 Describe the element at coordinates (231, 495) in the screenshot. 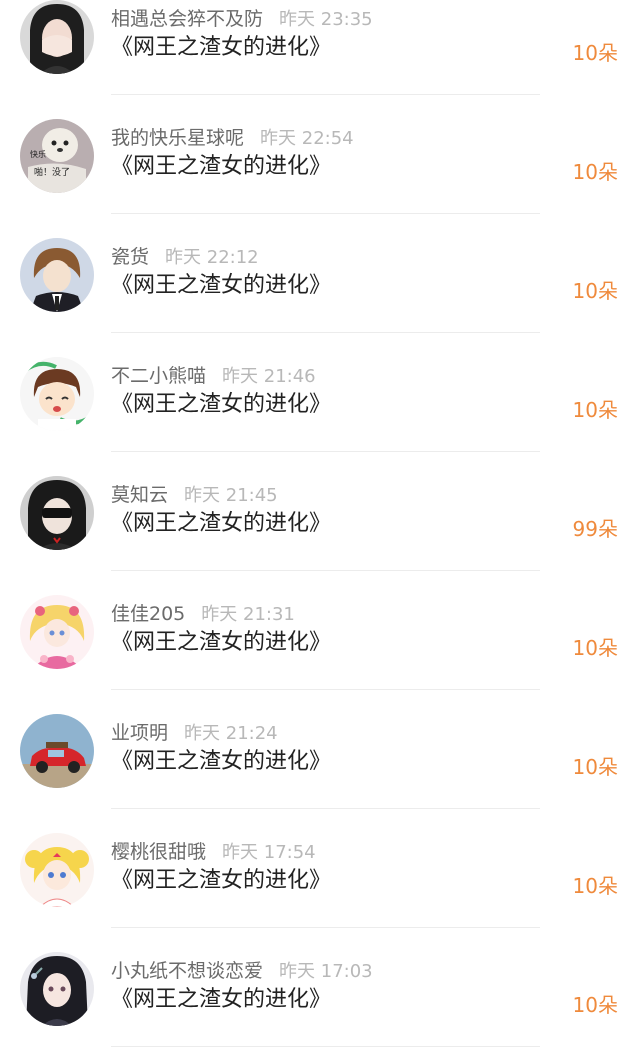

I see `timestamp: 昨天 21:45` at that location.